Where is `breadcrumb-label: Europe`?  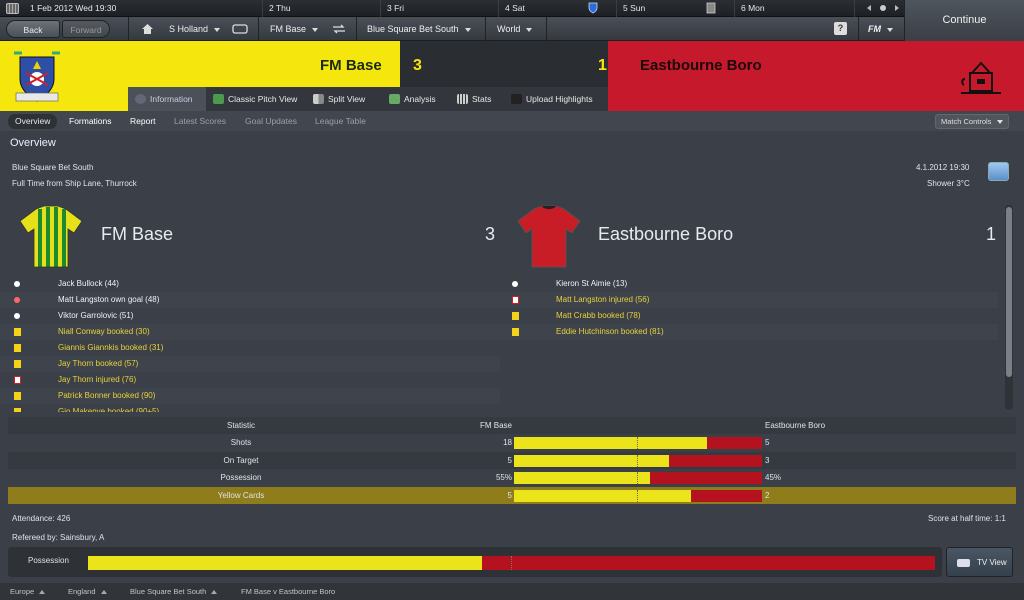 breadcrumb-label: Europe is located at coordinates (22, 591).